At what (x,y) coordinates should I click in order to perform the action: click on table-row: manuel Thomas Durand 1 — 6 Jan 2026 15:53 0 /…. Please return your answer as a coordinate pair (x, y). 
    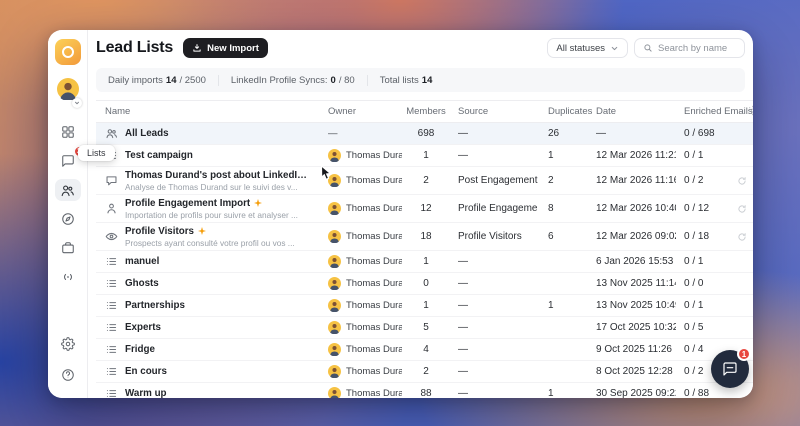
    Looking at the image, I should click on (424, 262).